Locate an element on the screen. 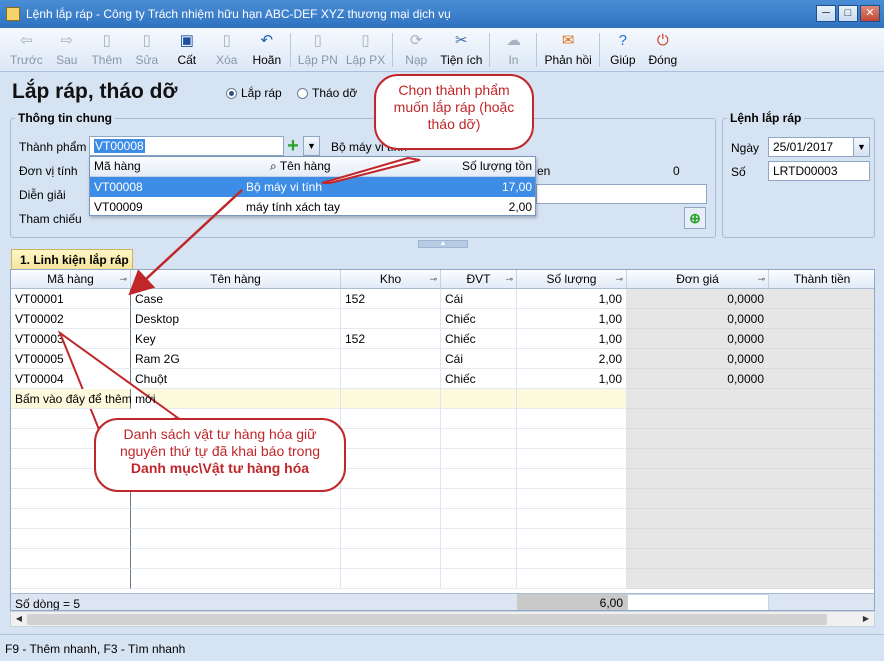  close-window-button: ✕ is located at coordinates (870, 13).